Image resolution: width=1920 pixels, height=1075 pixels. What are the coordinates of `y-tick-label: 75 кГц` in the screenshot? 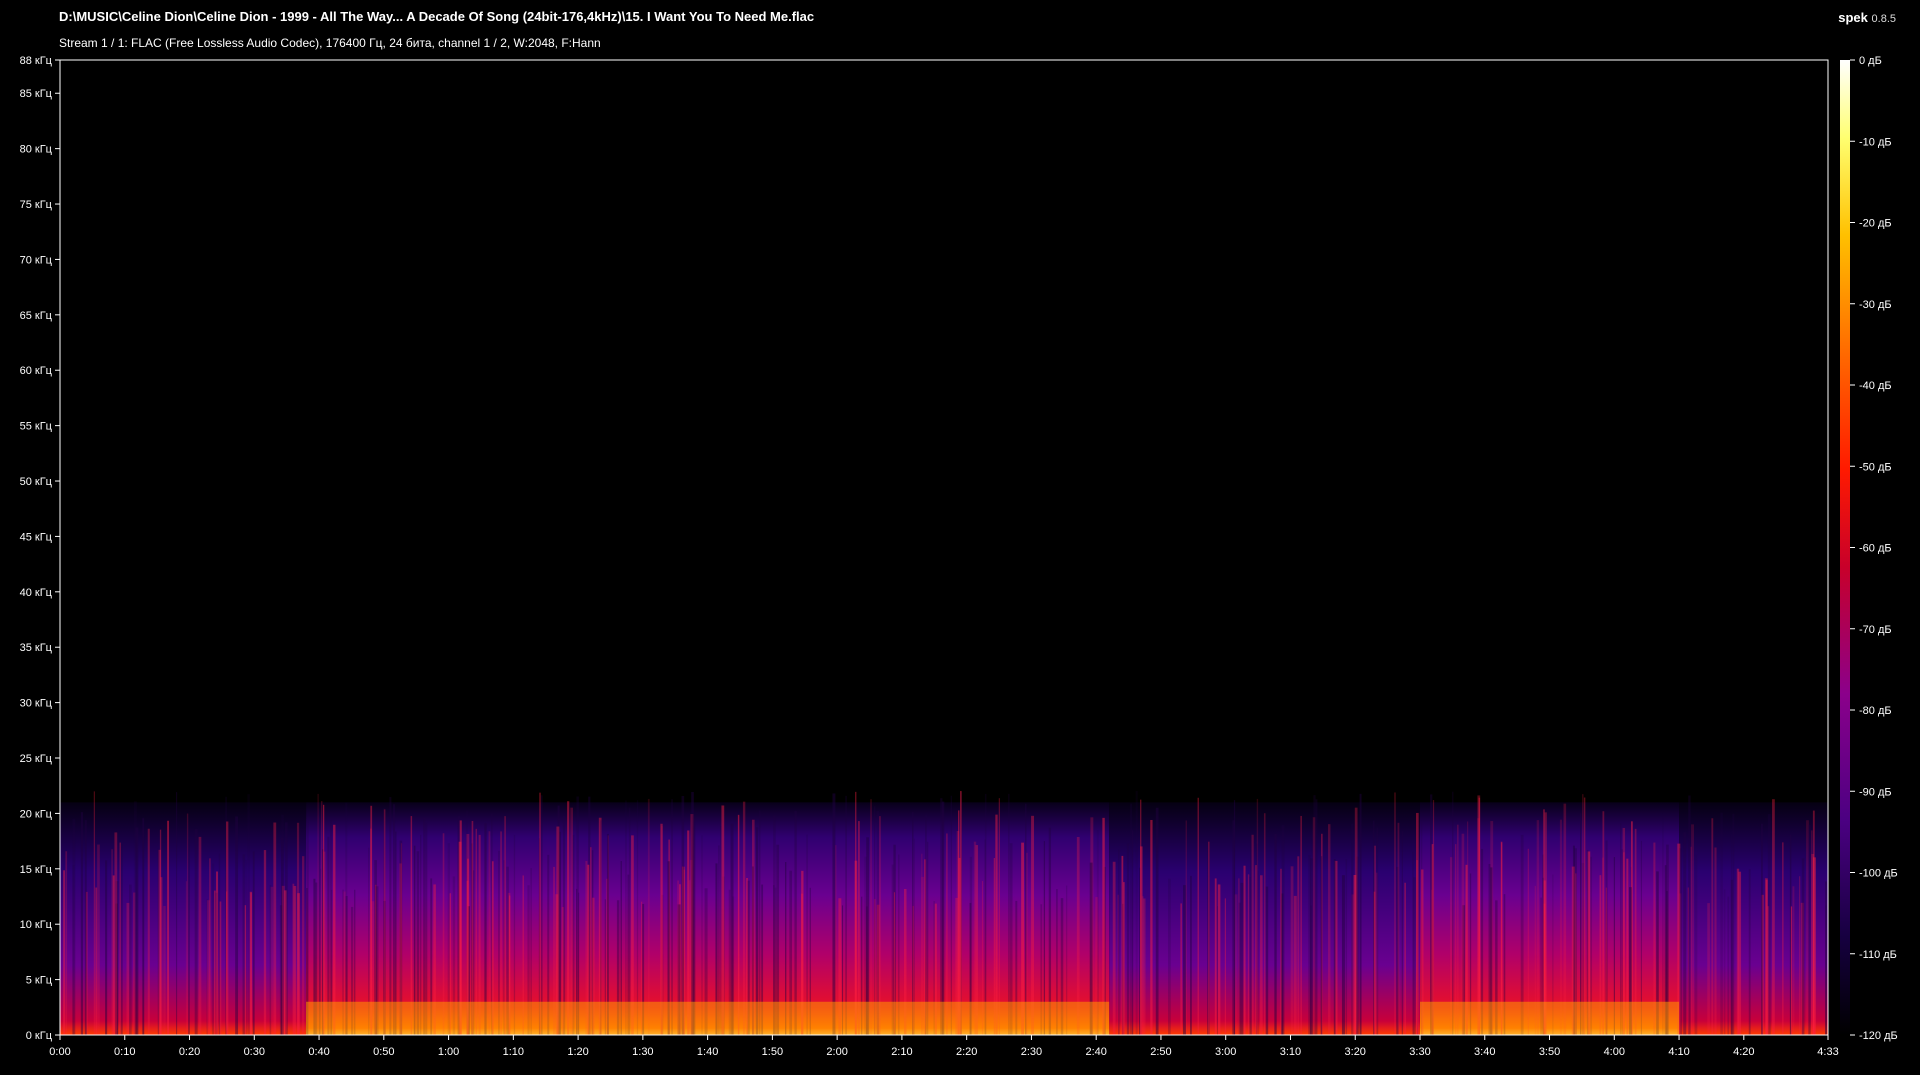 It's located at (36, 205).